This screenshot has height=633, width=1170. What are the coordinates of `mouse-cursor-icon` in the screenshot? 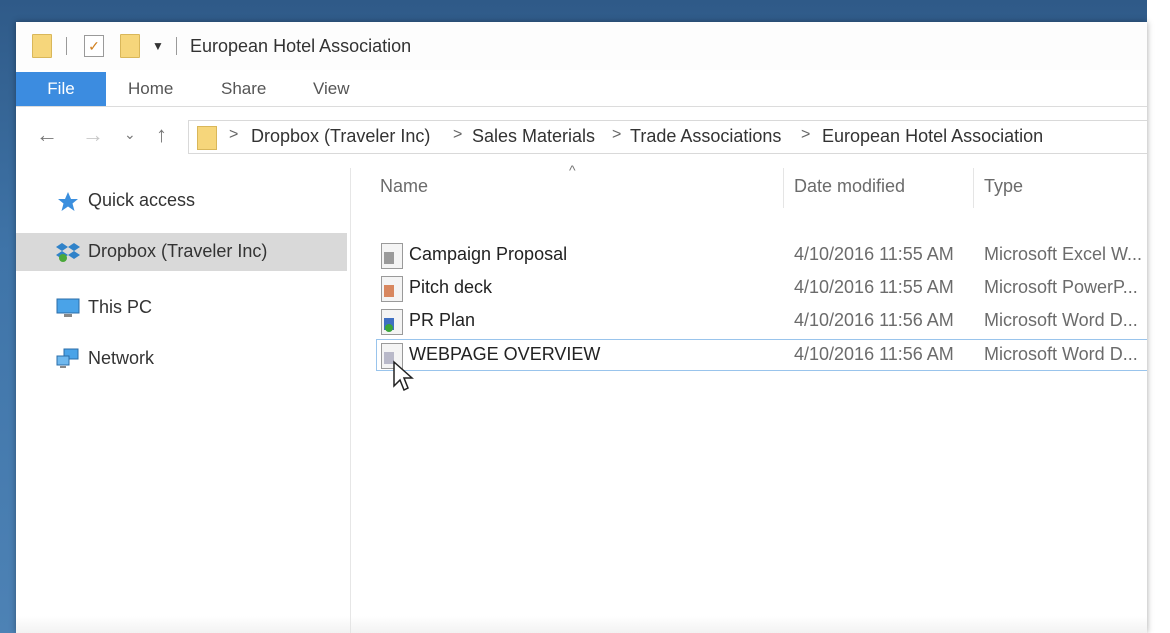 It's located at (403, 376).